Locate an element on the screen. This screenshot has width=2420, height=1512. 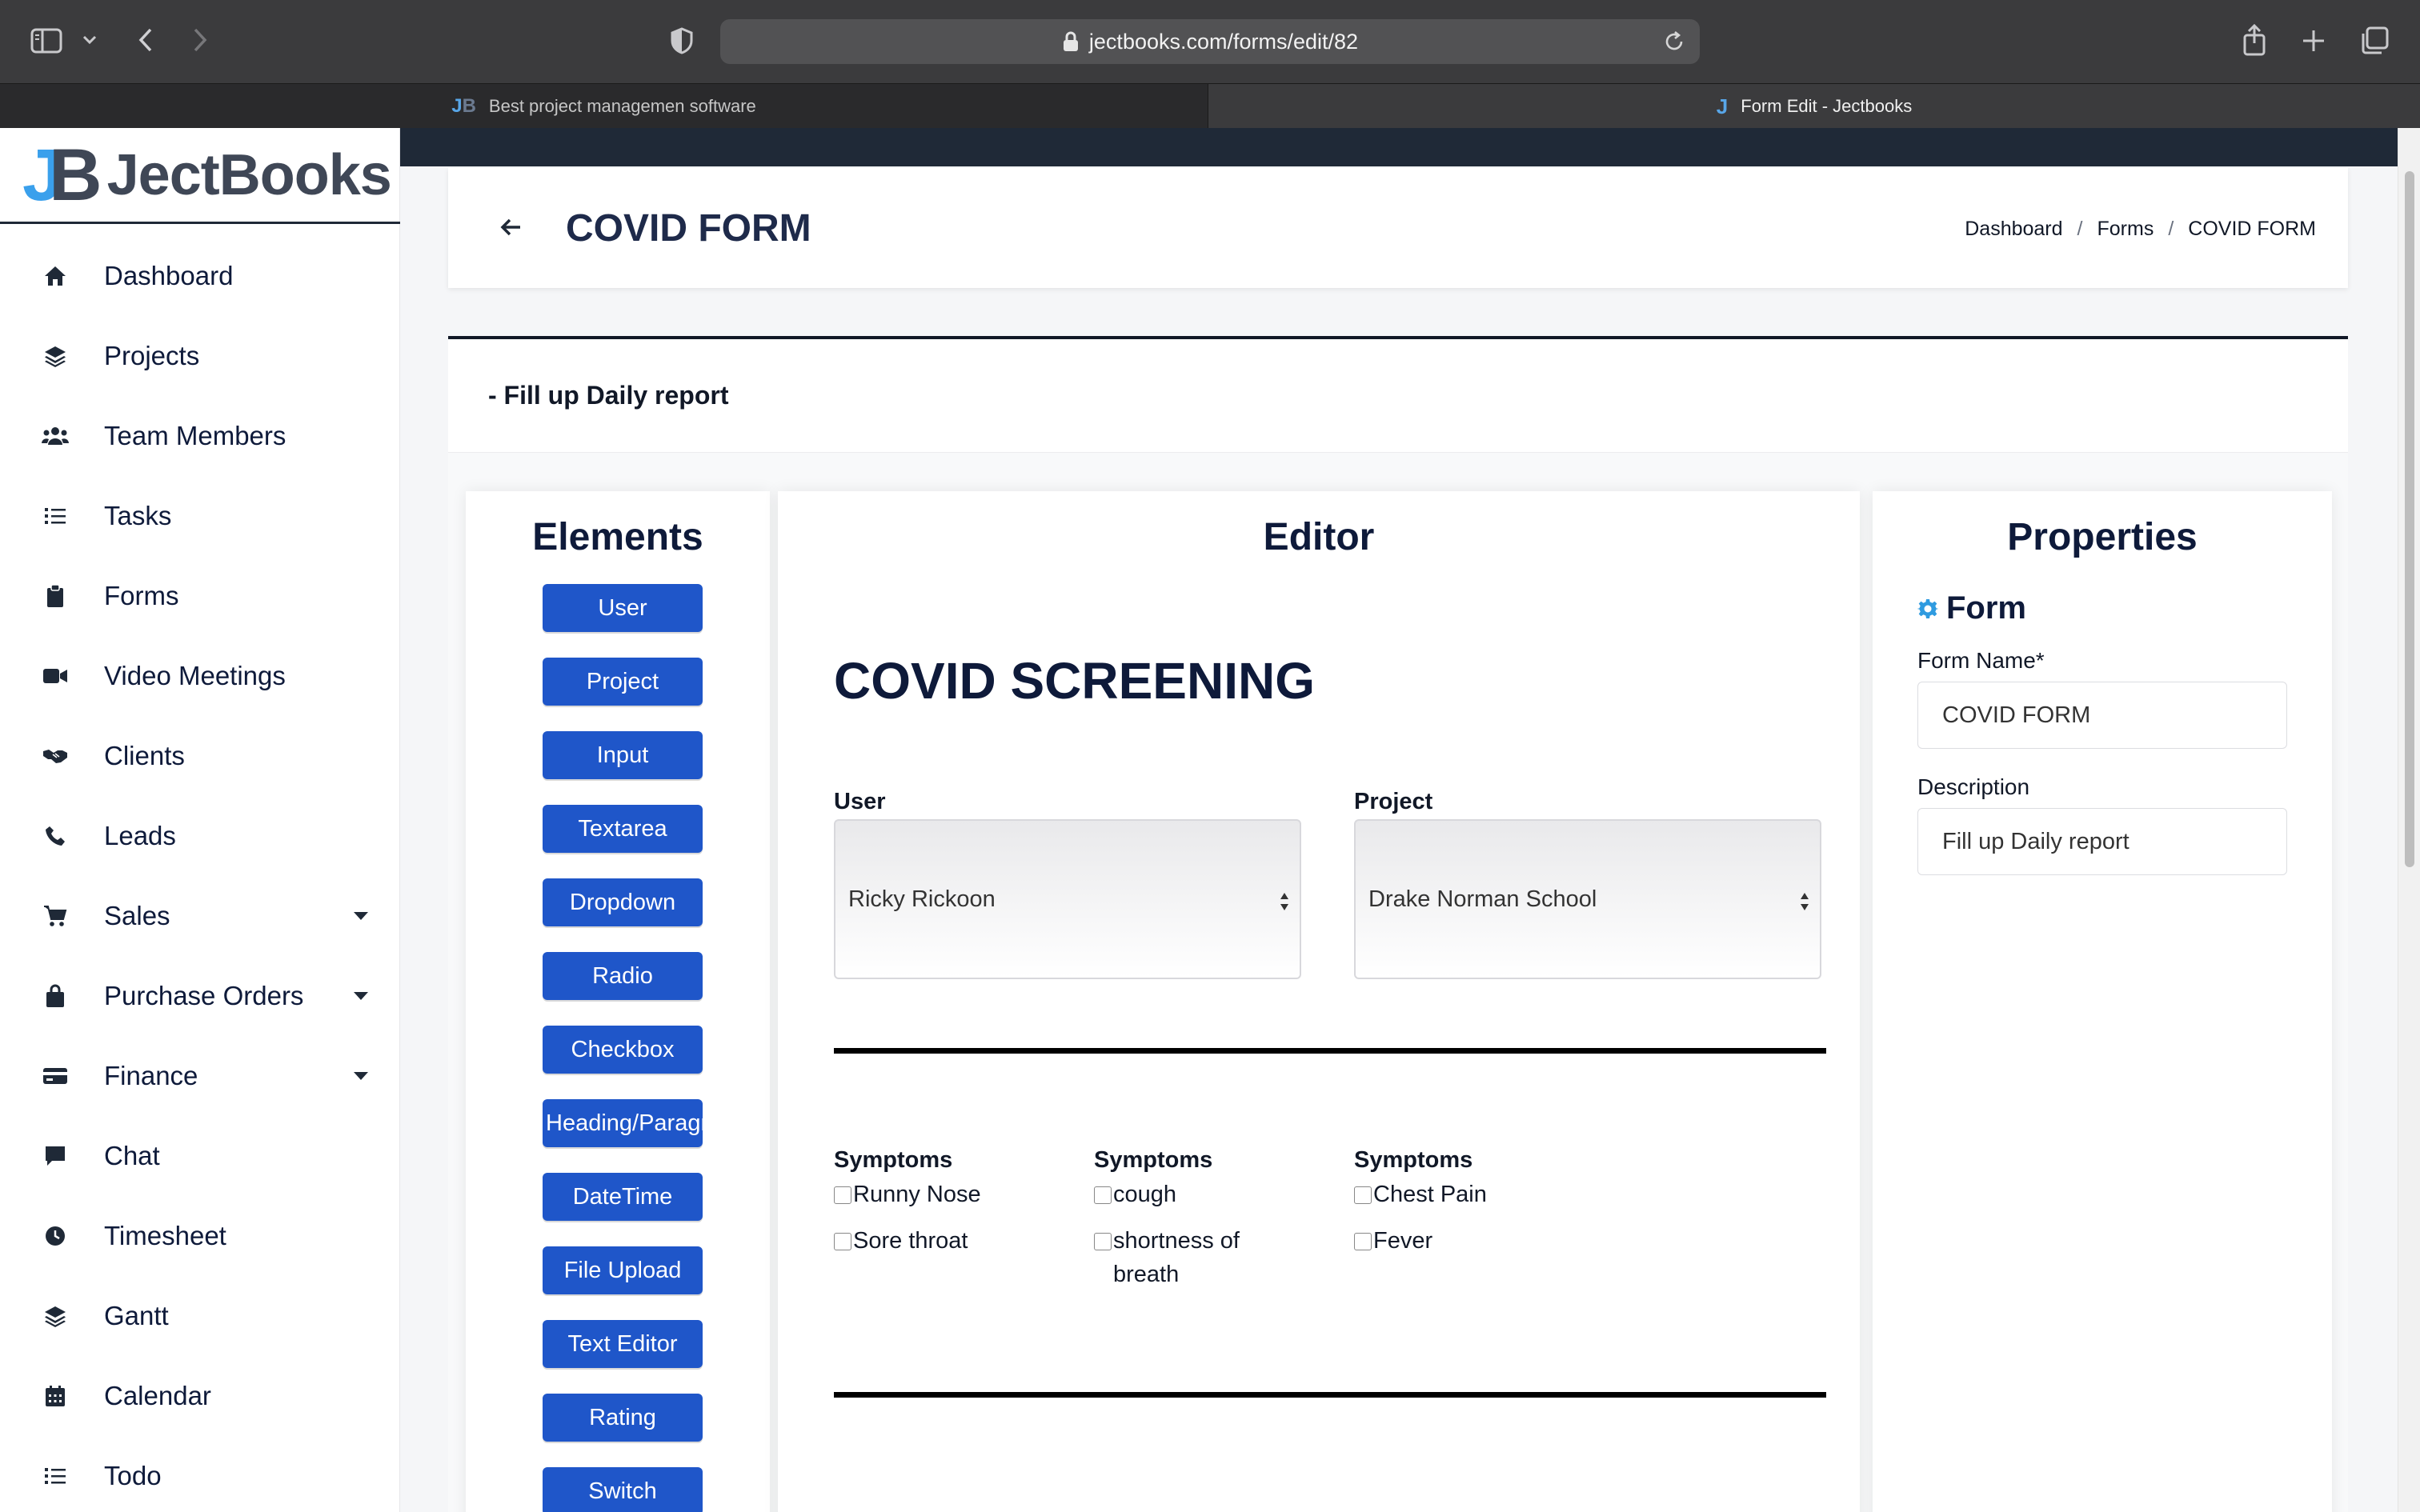
sidebar-item-label: Purchase Orders is located at coordinates (204, 995).